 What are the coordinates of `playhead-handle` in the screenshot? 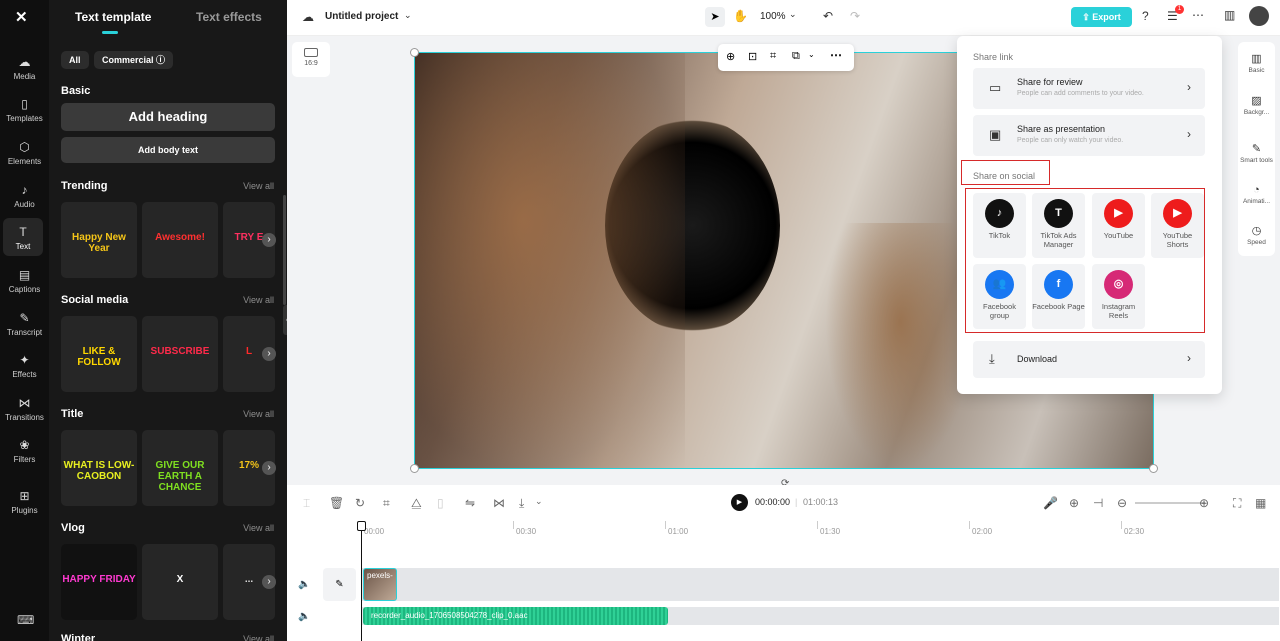 It's located at (361, 526).